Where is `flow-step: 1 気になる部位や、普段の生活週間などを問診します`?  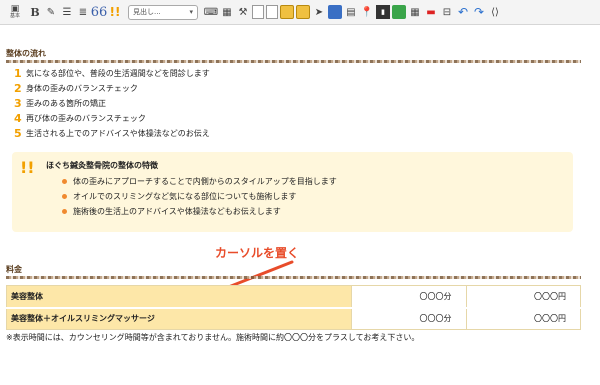 flow-step: 1 気になる部位や、普段の生活週間などを問診します is located at coordinates (294, 73).